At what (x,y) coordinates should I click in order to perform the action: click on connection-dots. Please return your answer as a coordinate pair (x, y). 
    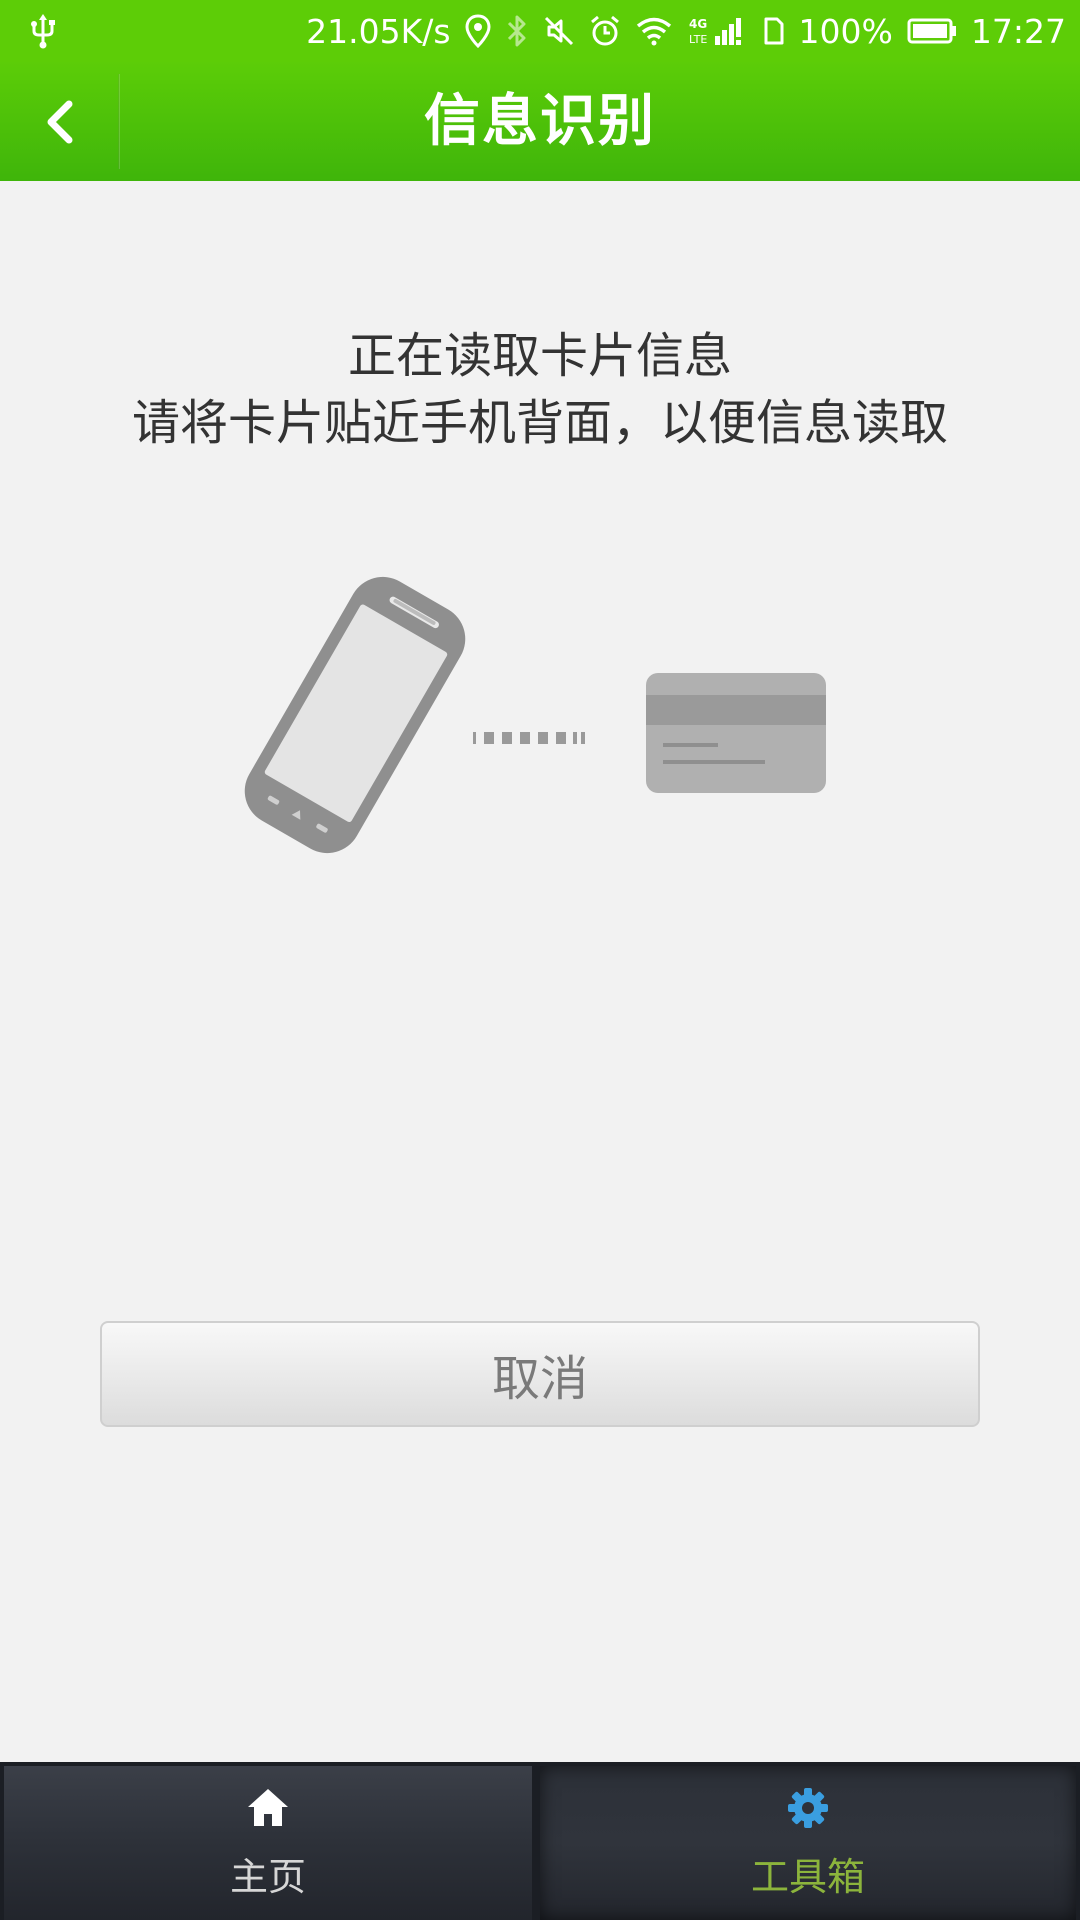
    Looking at the image, I should click on (529, 738).